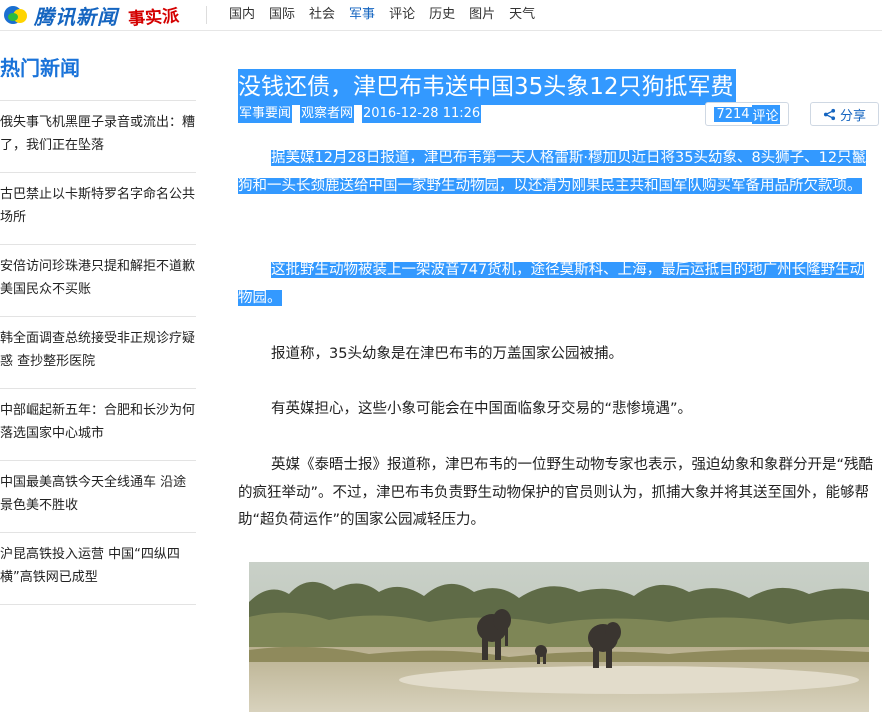 The height and width of the screenshot is (712, 882). I want to click on top-nav-bar: 腾讯新闻 事实派 国内 国际 社会 军事 评论 历史 图片 天气, so click(441, 15).